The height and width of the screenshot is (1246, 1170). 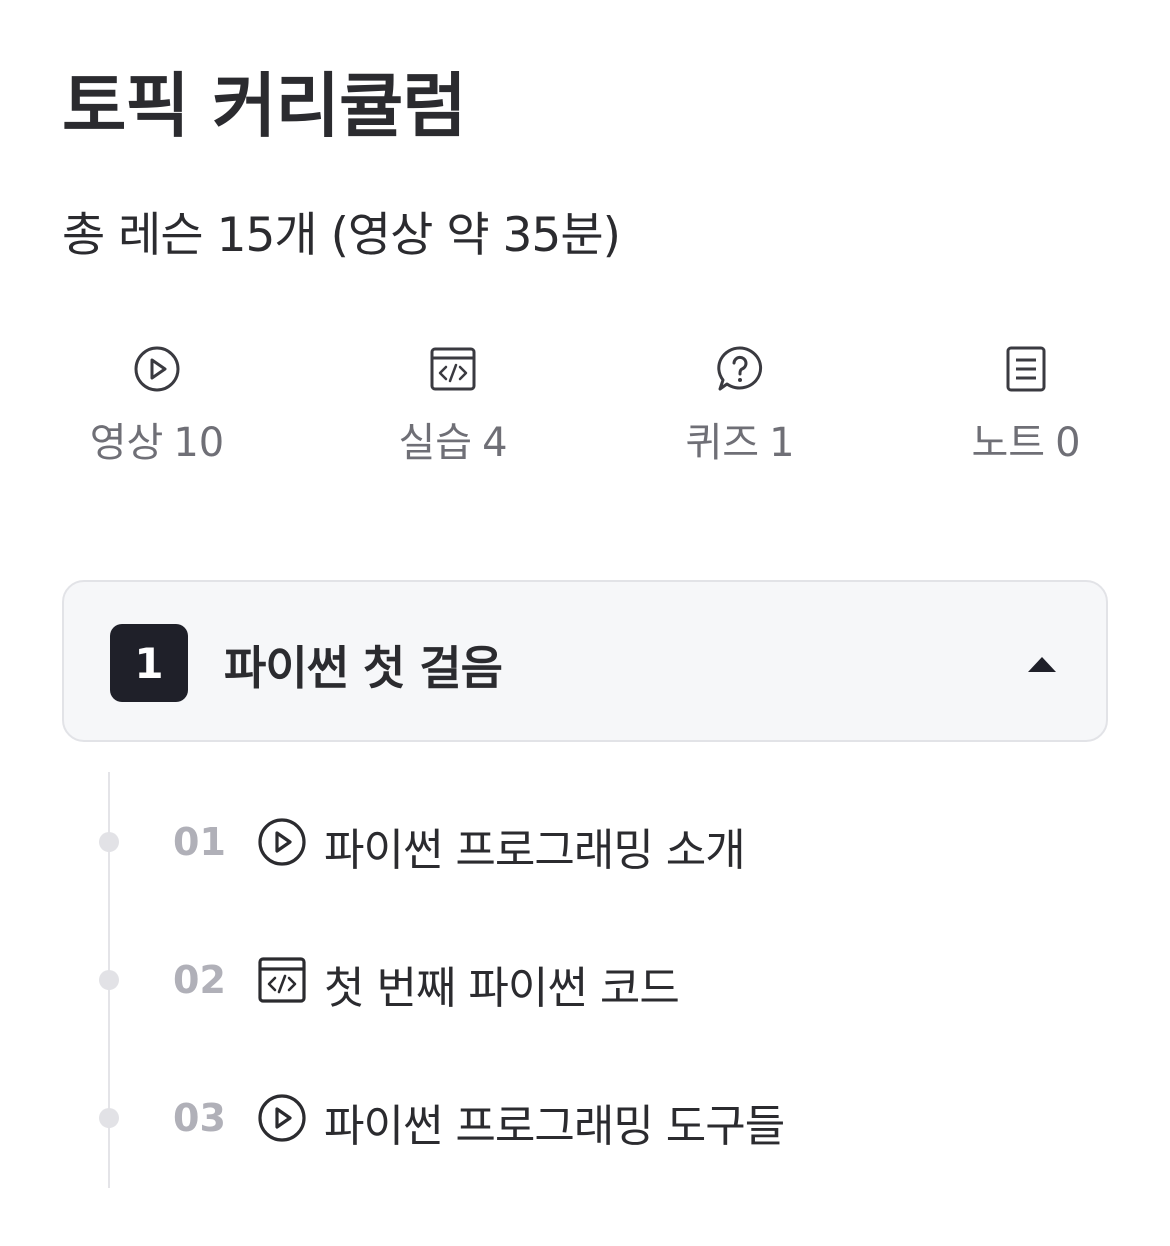 I want to click on page-title: 토픽 커리큘럼, so click(x=264, y=106).